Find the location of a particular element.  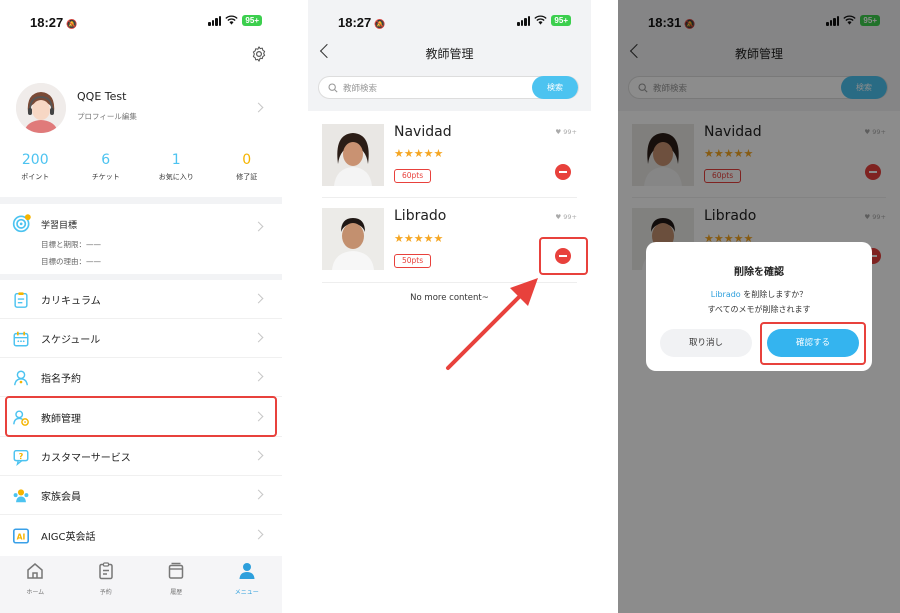

family-icon is located at coordinates (21, 496).